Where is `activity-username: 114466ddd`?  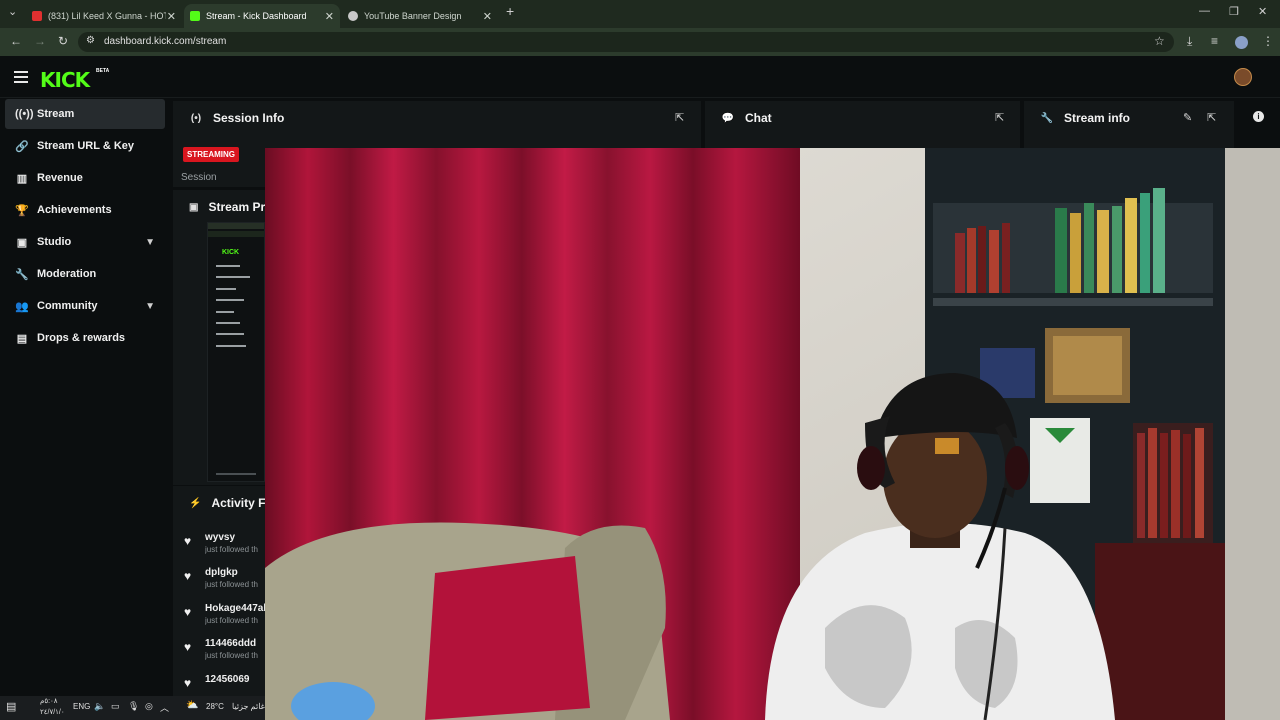
activity-username: 114466ddd is located at coordinates (231, 643).